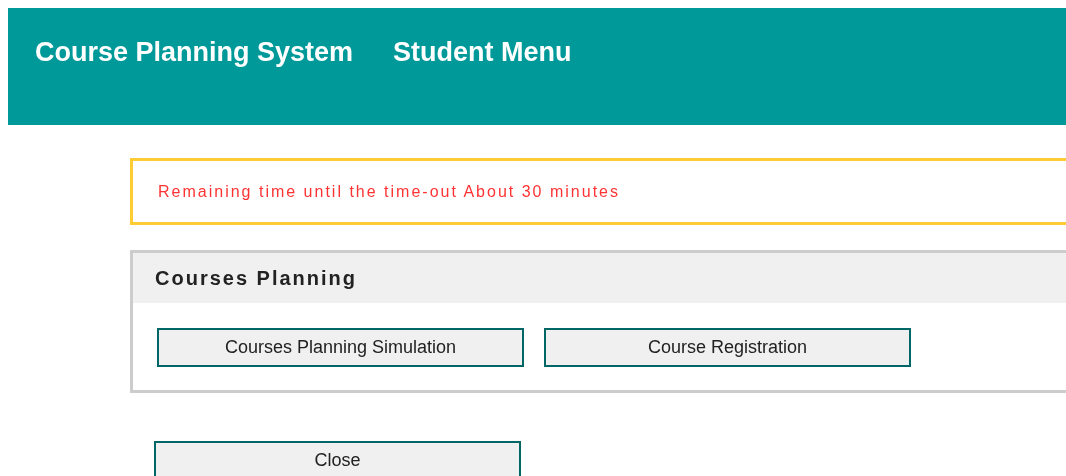  I want to click on app-title: Course Planning System, so click(194, 52).